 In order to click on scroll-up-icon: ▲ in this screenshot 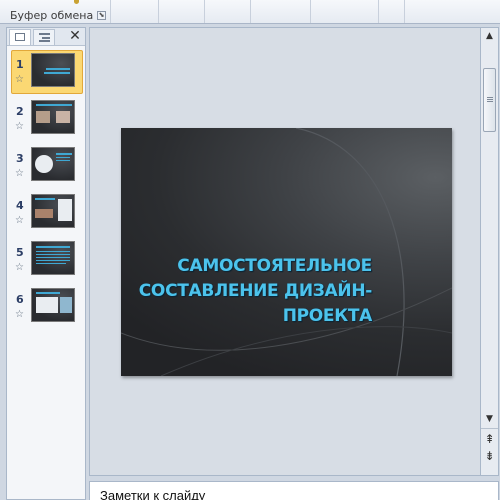, I will do `click(489, 36)`.